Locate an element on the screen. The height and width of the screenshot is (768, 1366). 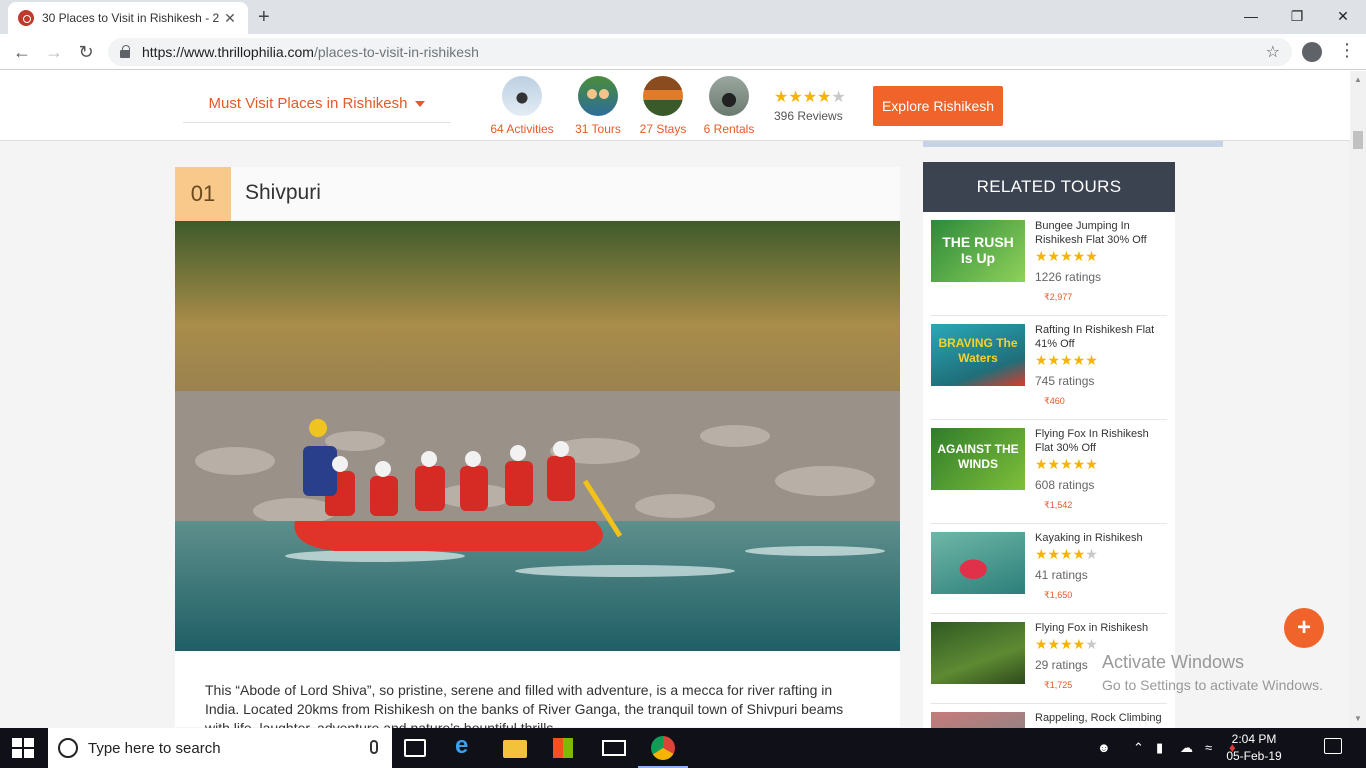
tab-close-icon: ✕ is located at coordinates (230, 18).